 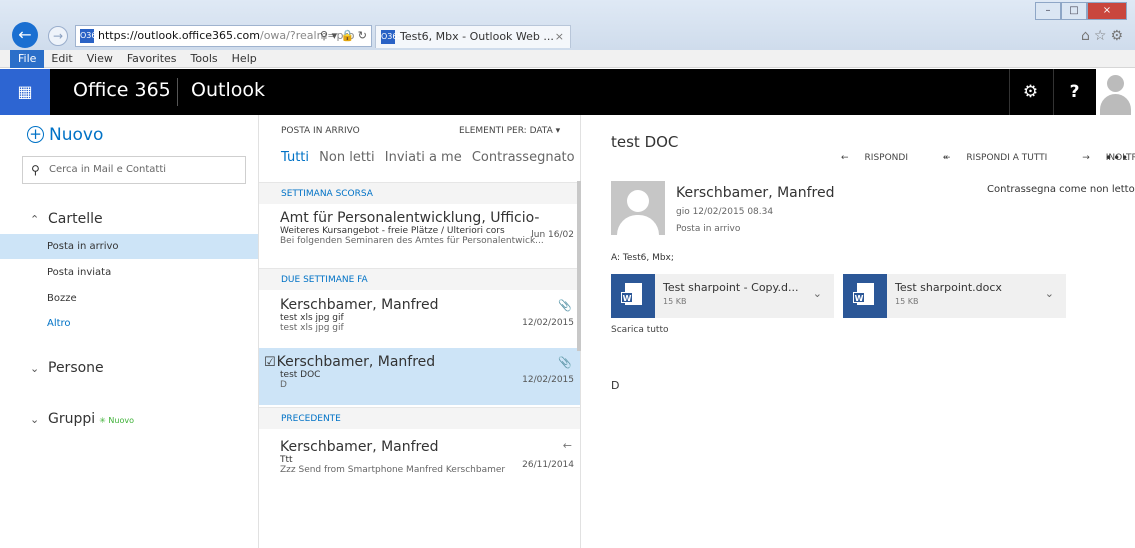 What do you see at coordinates (129, 246) in the screenshot?
I see `folder-inbox: Posta in arrivo` at bounding box center [129, 246].